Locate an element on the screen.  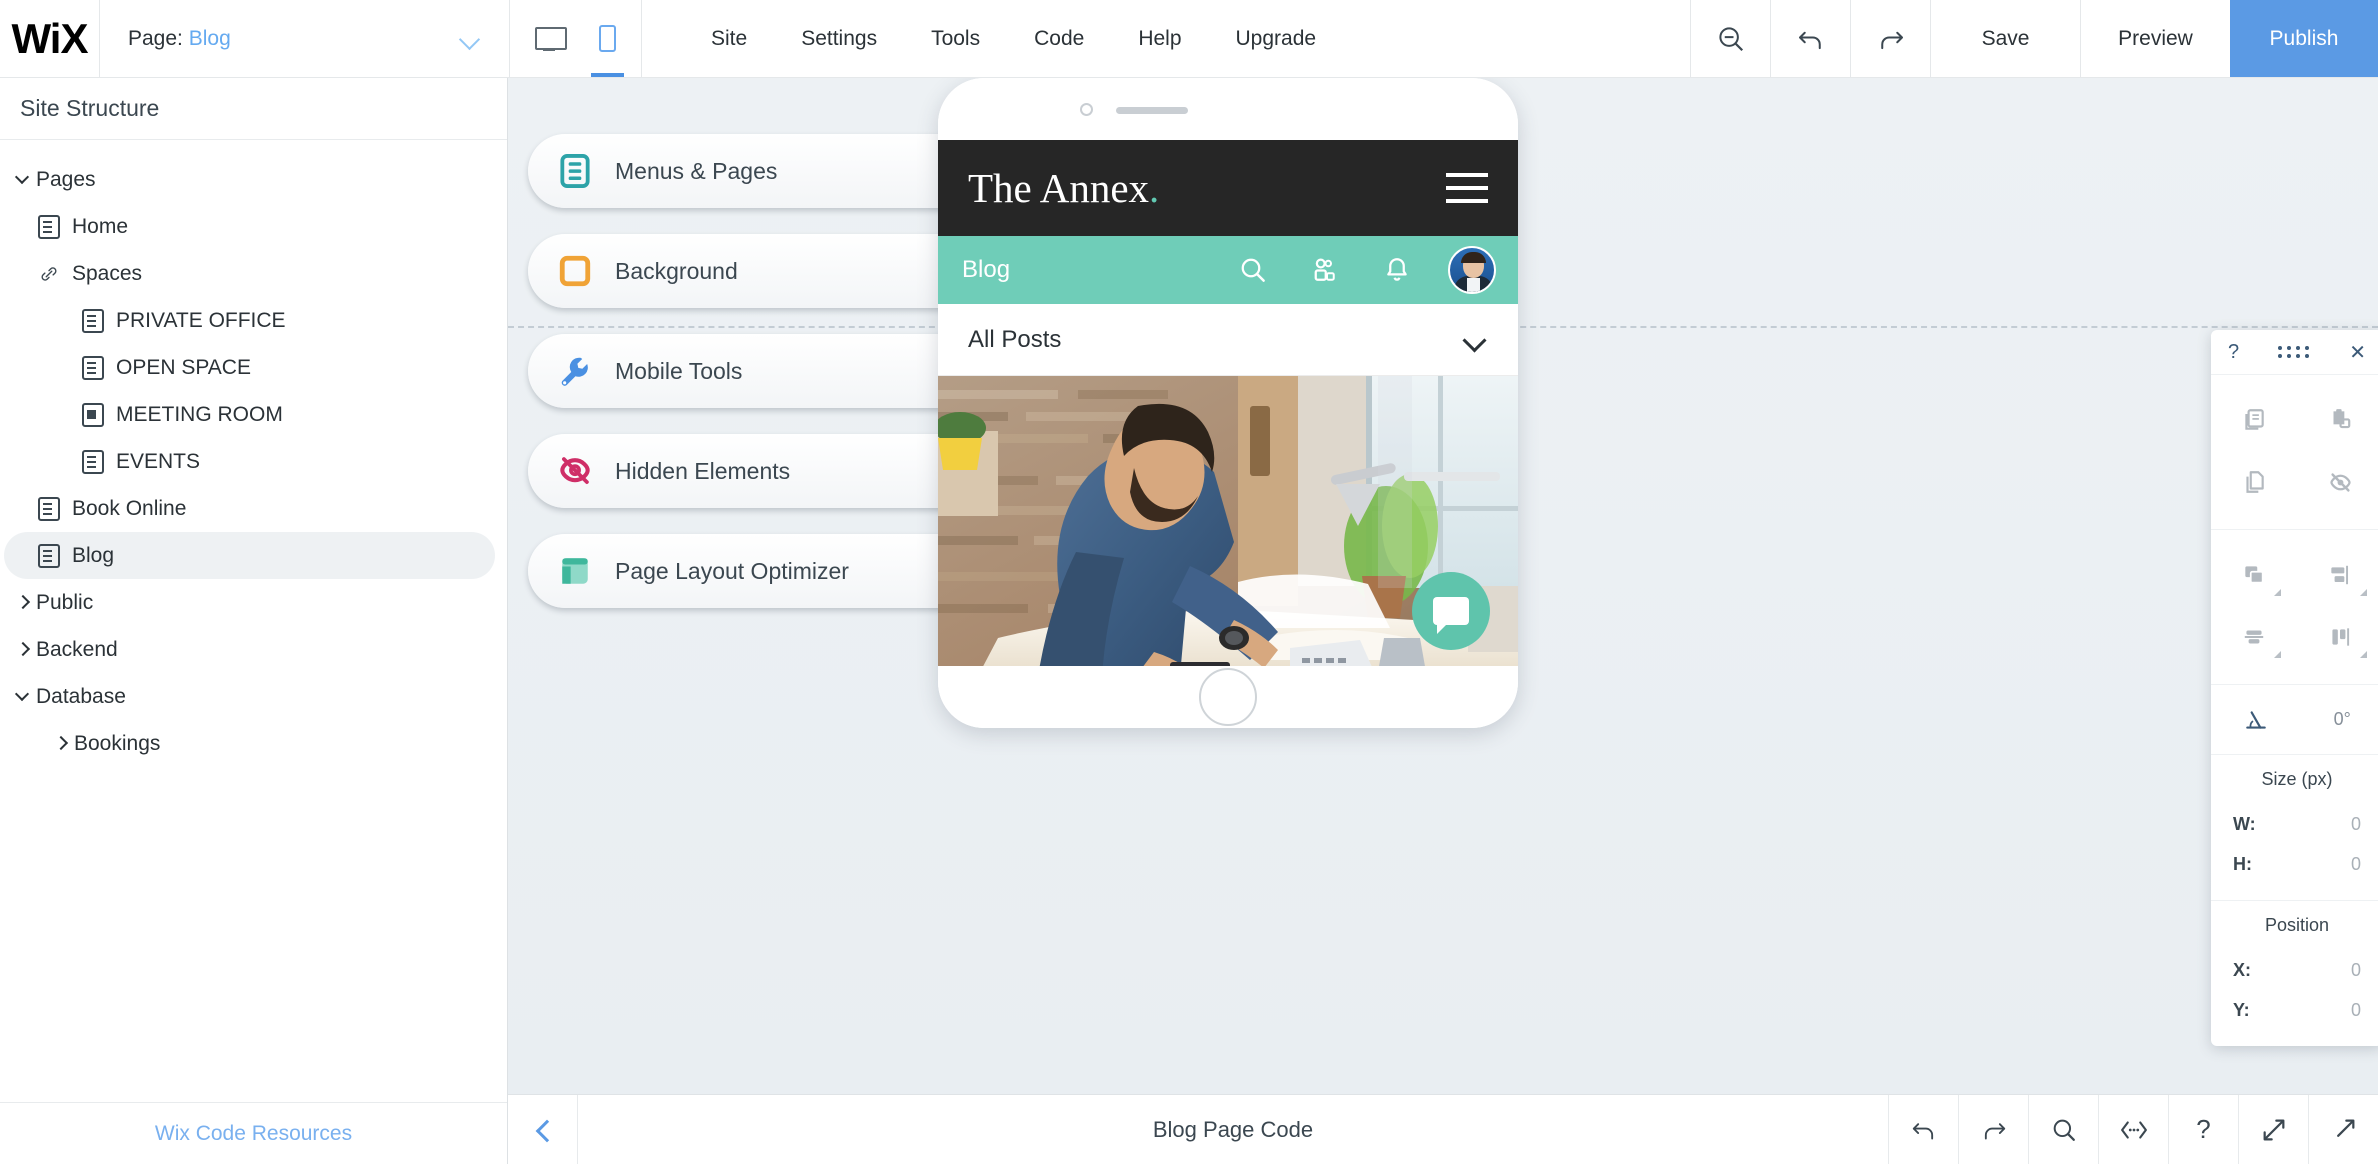
phone-screen: The Annex. Blog All Posts is located at coordinates (1228, 403).